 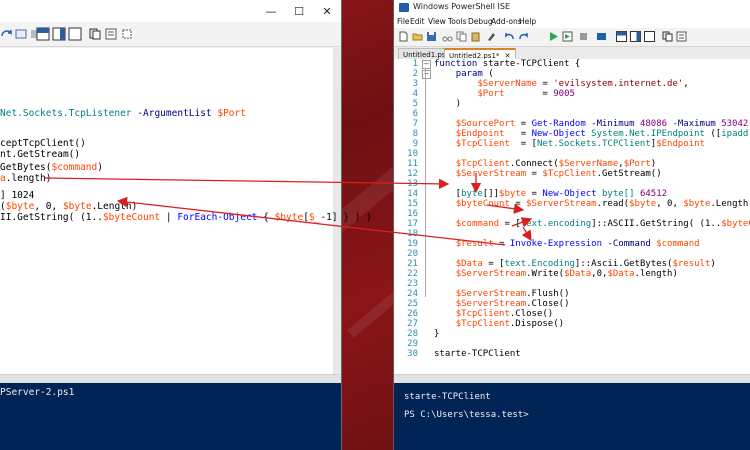 I want to click on run-icon, so click(x=553, y=36).